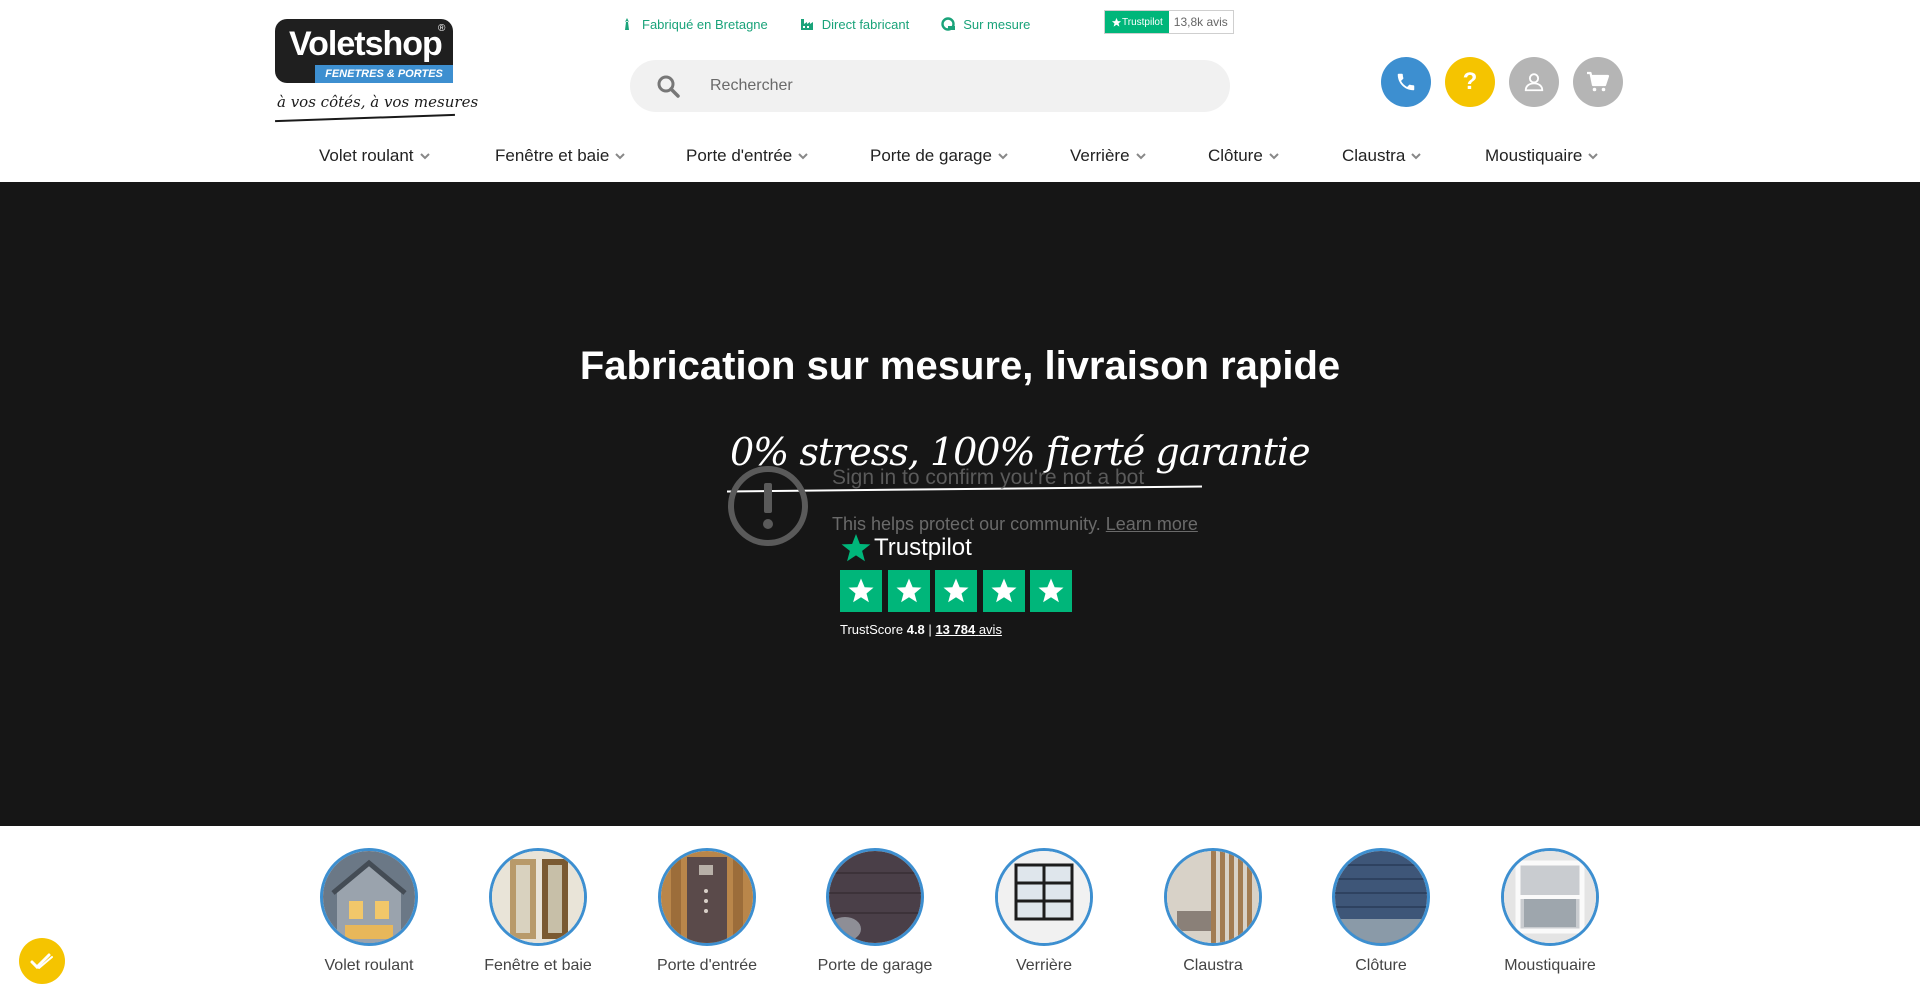  I want to click on cart-button, so click(1598, 82).